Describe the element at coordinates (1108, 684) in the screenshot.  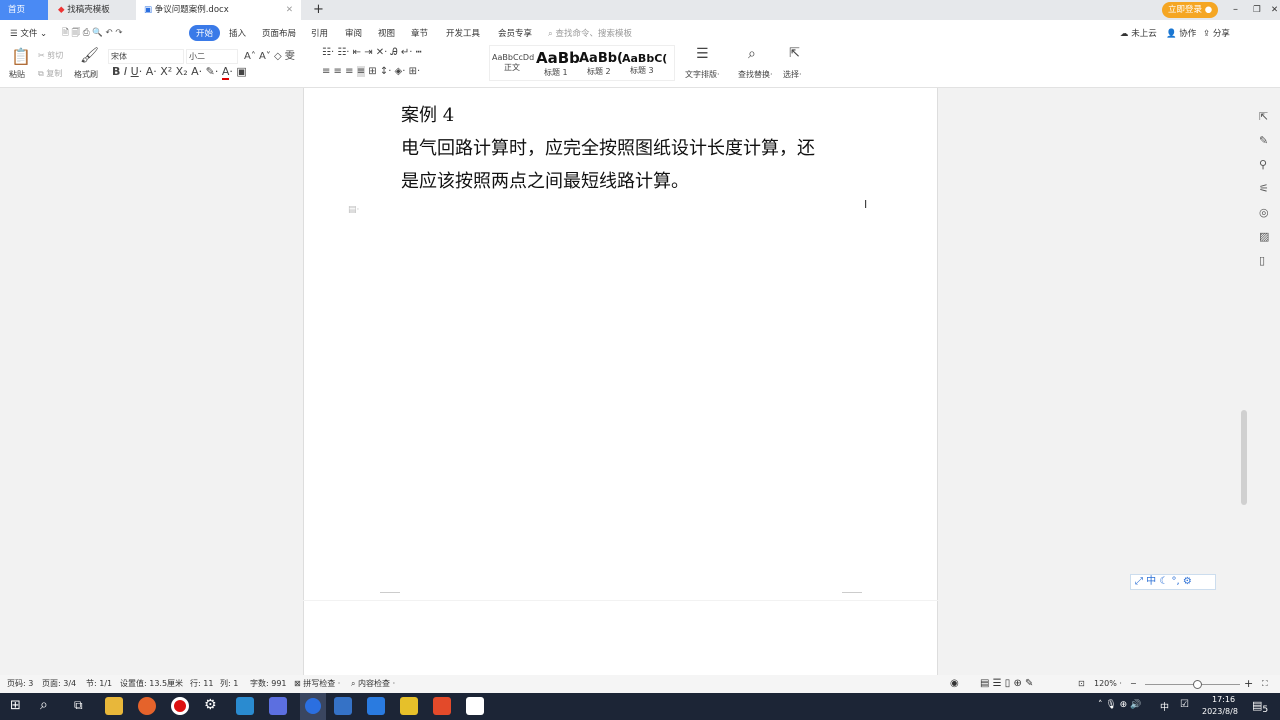
I see `zoom-level: 120% ·` at that location.